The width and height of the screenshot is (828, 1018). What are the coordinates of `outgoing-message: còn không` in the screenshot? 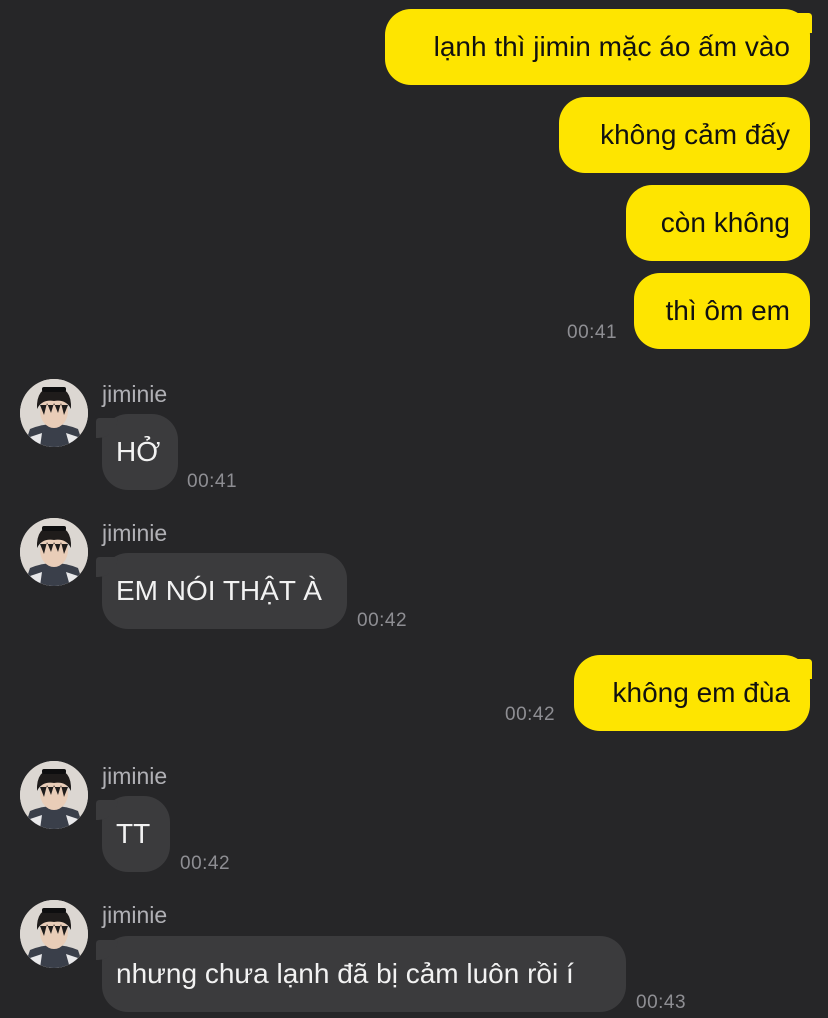 It's located at (718, 223).